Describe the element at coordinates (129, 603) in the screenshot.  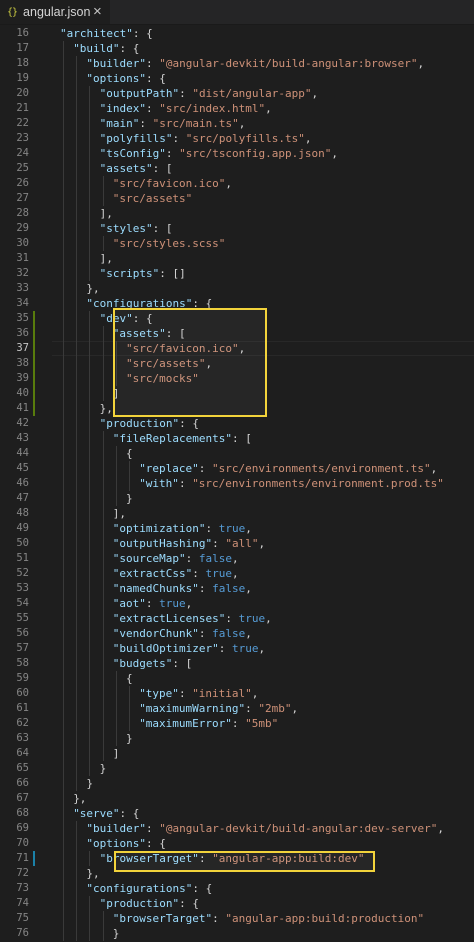
I see `json-key: "aot"` at that location.